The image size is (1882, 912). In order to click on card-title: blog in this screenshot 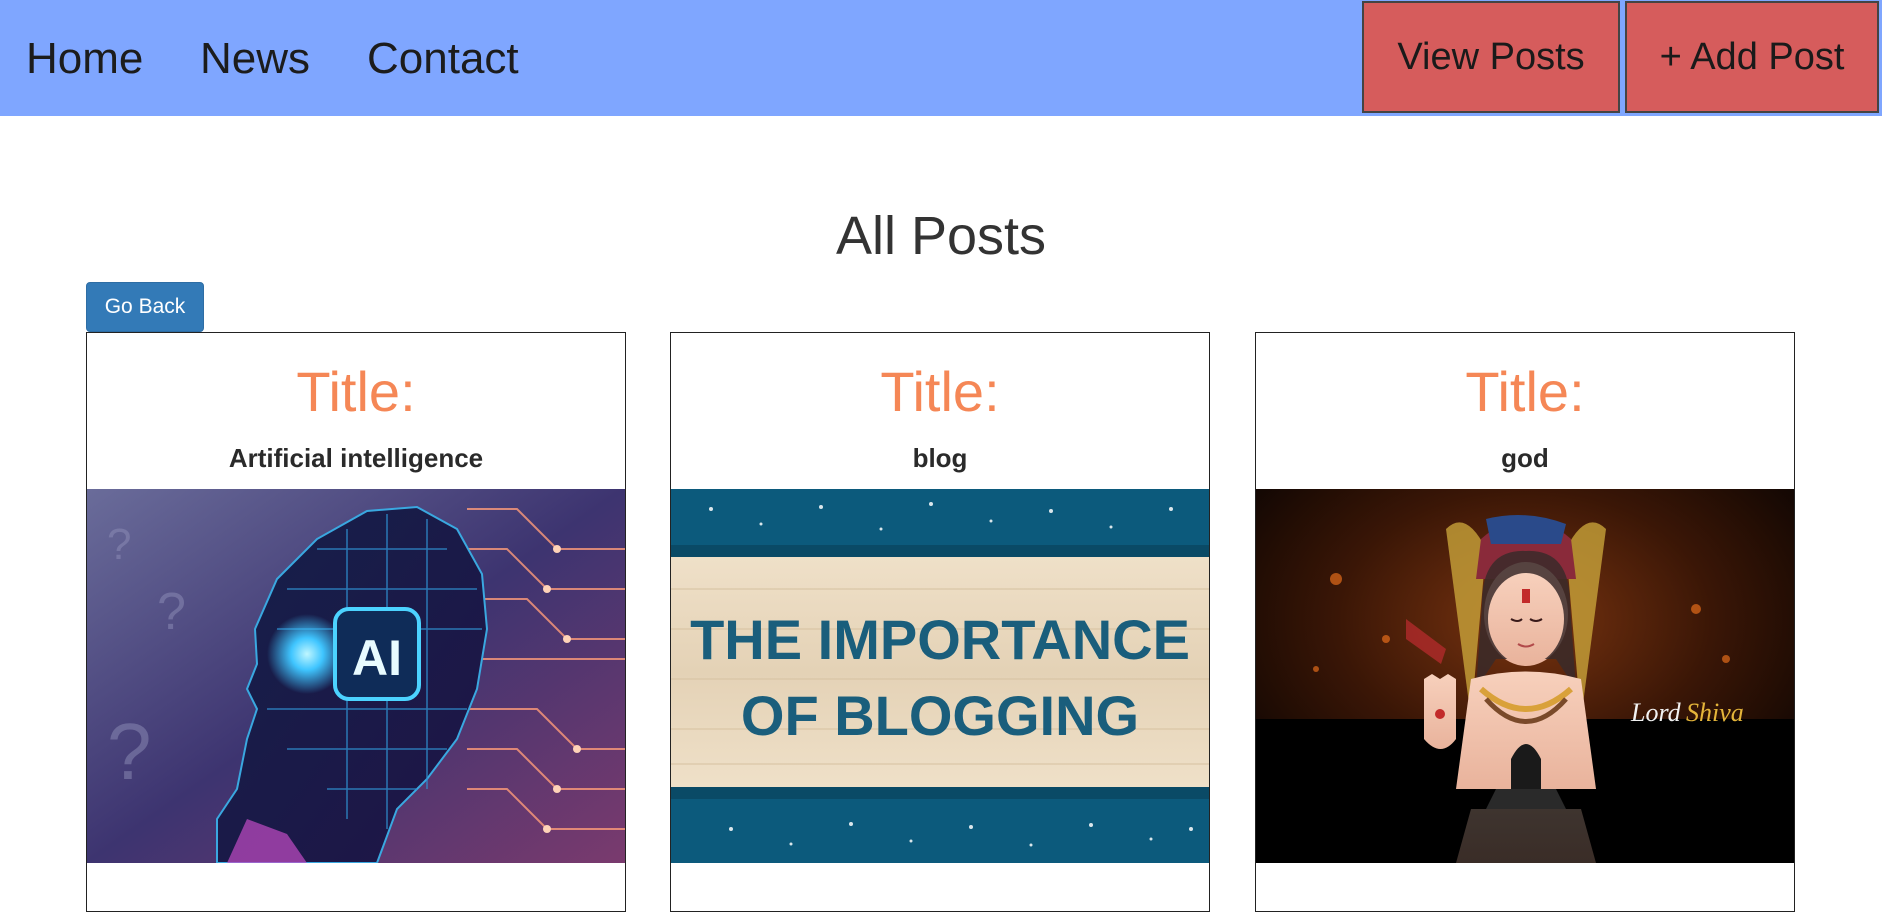, I will do `click(940, 458)`.